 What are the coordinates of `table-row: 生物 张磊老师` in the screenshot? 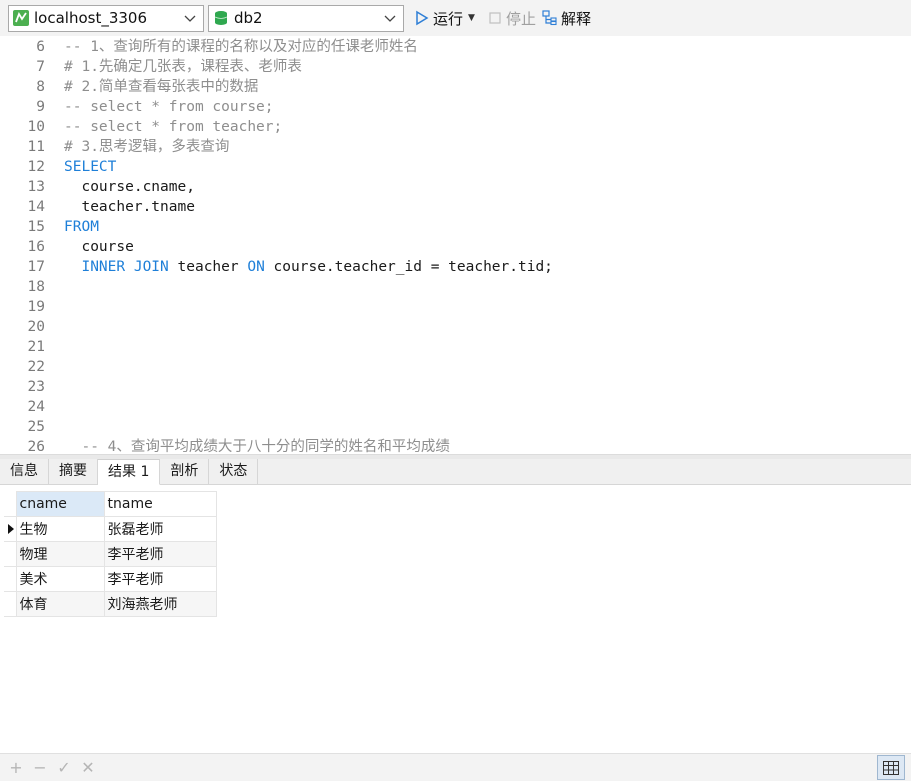 It's located at (110, 529).